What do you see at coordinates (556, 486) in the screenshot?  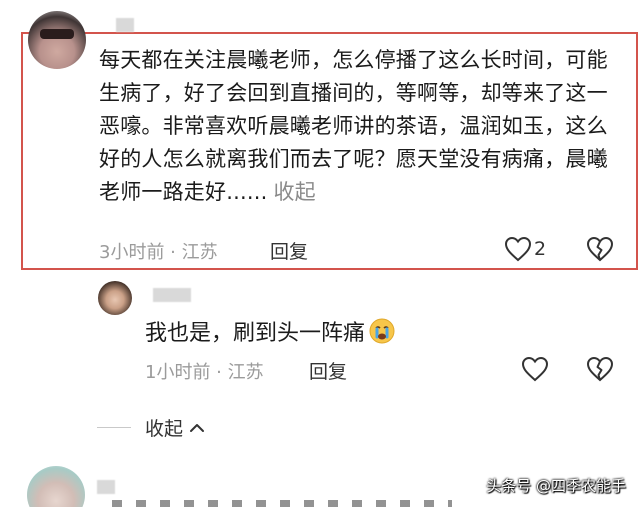 I see `watermark: 头条号 @四季农能手` at bounding box center [556, 486].